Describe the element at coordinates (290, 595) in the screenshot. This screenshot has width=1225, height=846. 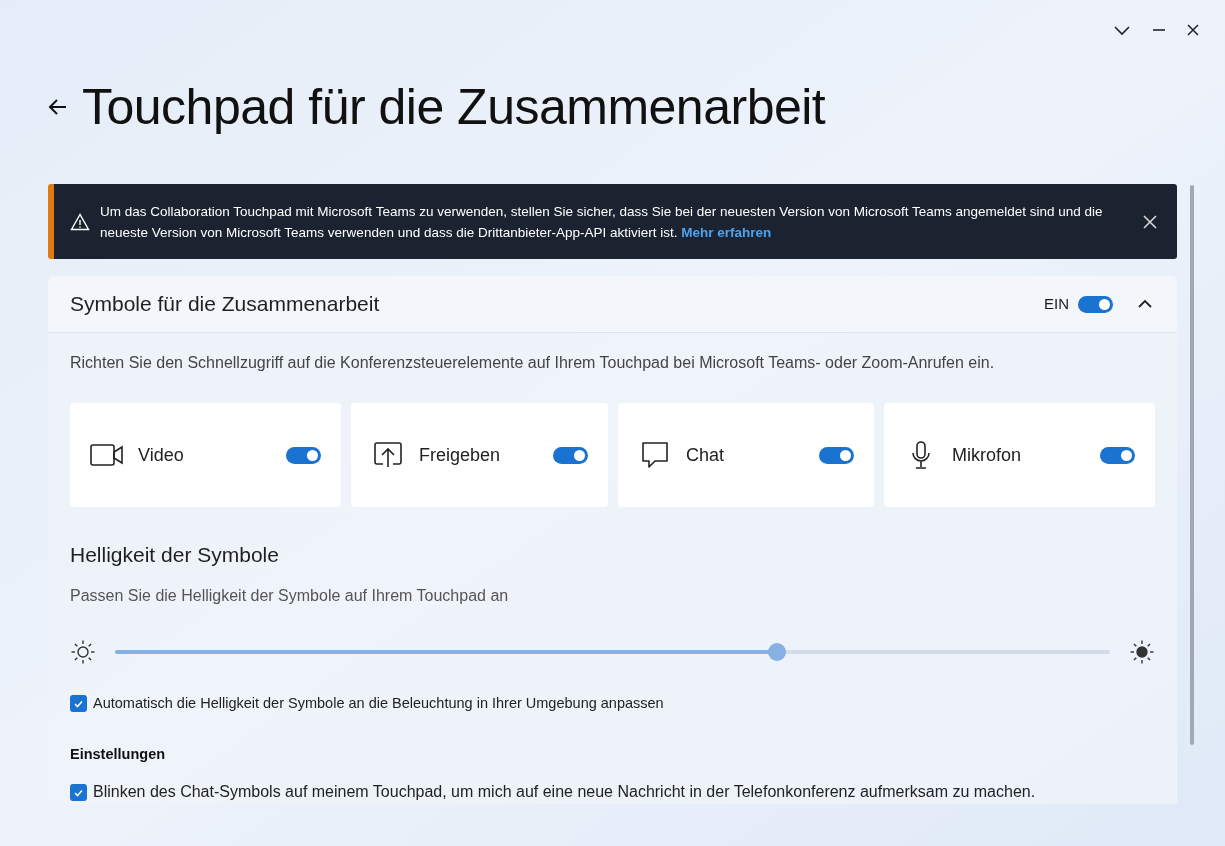
I see `subsection-description: Passen Sie die Helligkeit der Symbole auf Ihrem Touchpad an` at that location.